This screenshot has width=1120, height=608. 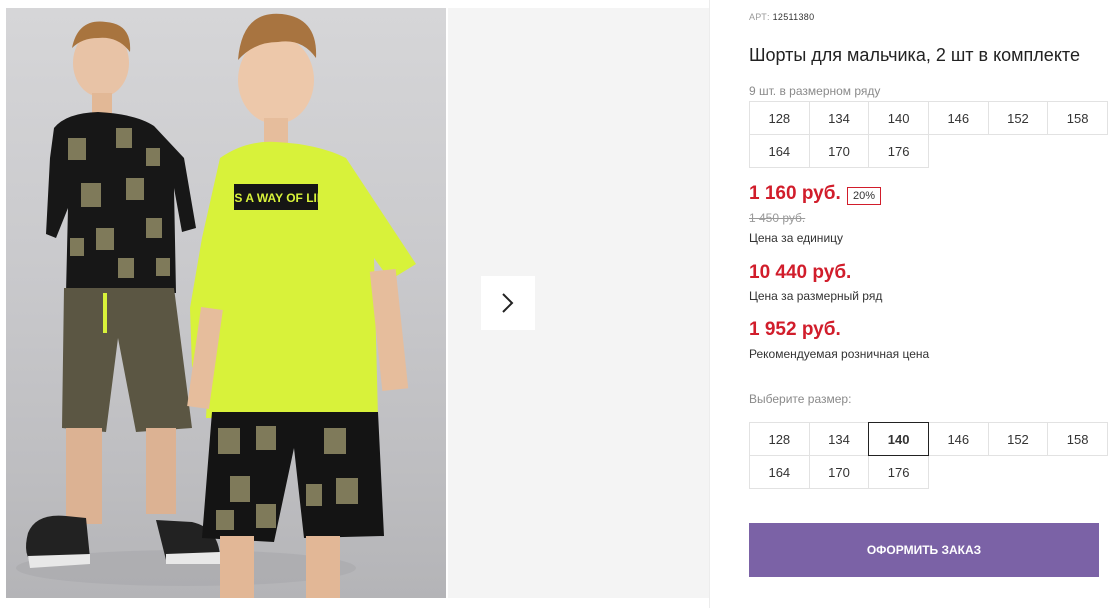 I want to click on row-price: 10 440 руб., so click(x=800, y=272).